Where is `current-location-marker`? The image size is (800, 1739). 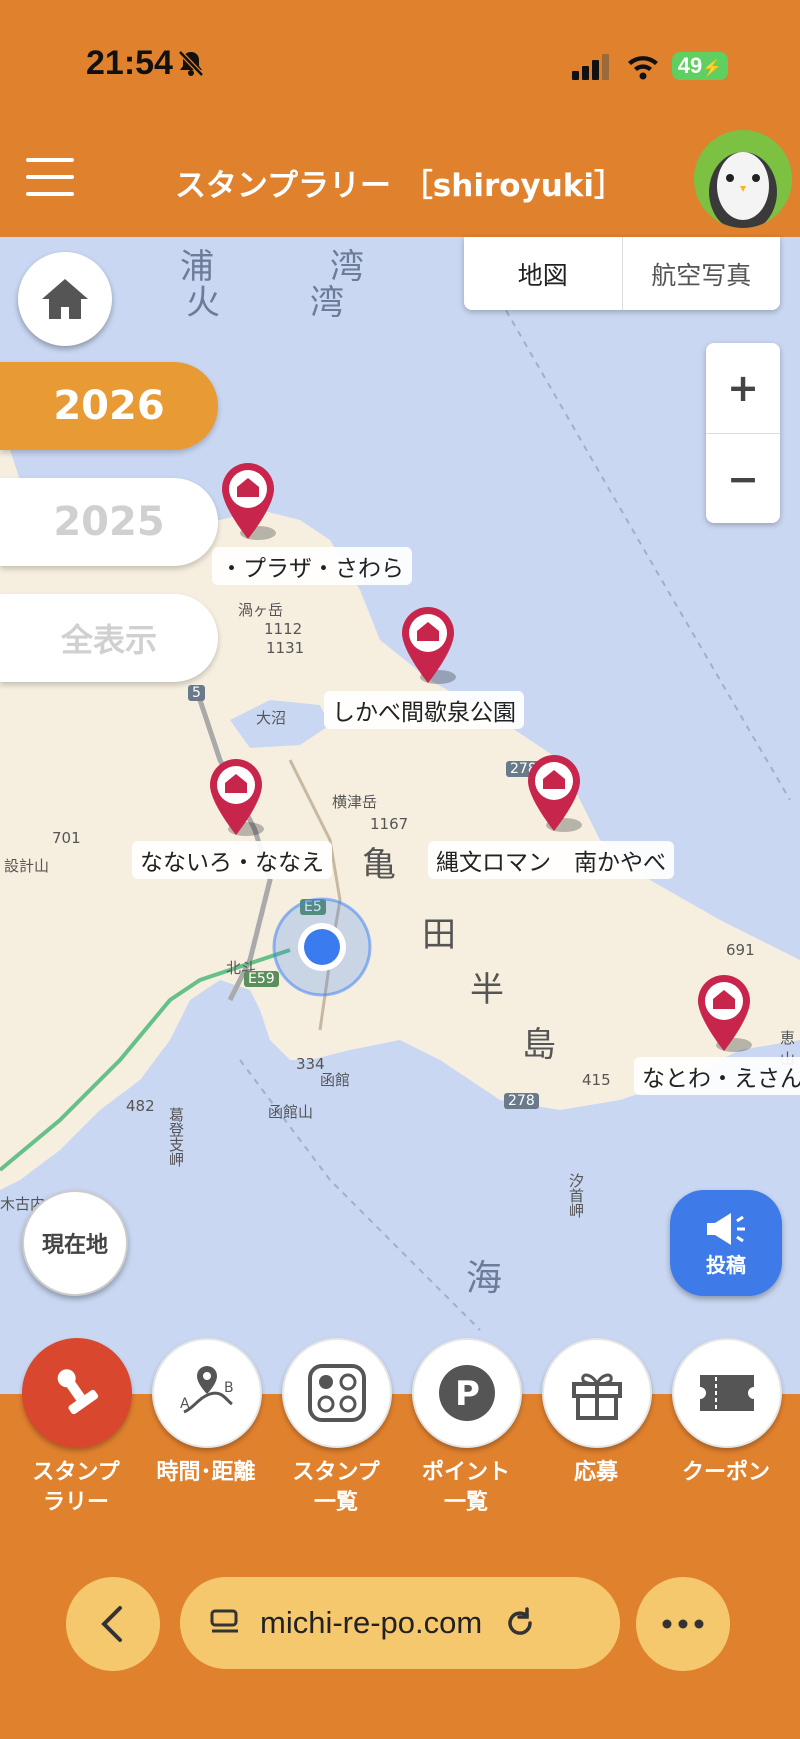 current-location-marker is located at coordinates (322, 947).